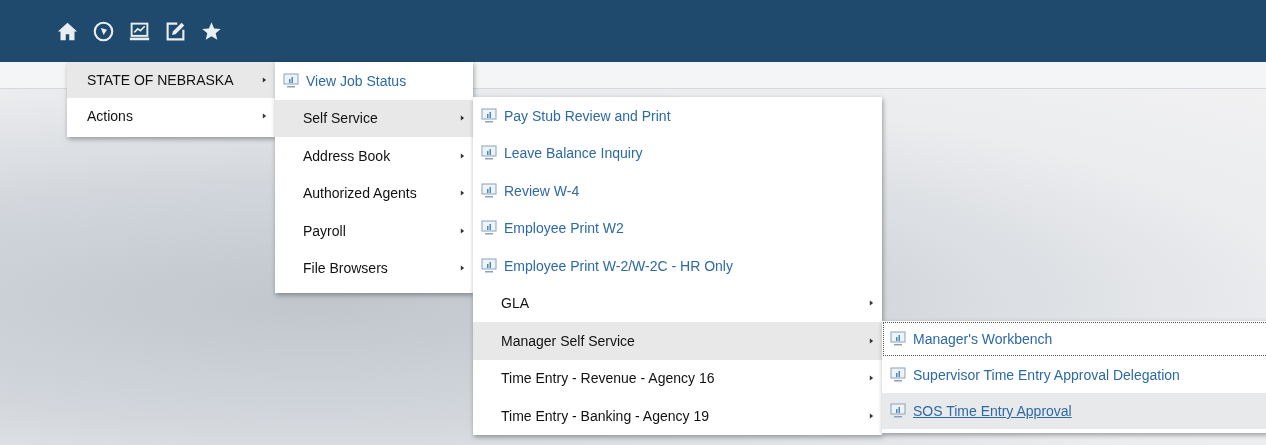 The height and width of the screenshot is (445, 1266). What do you see at coordinates (175, 31) in the screenshot?
I see `edit-icon` at bounding box center [175, 31].